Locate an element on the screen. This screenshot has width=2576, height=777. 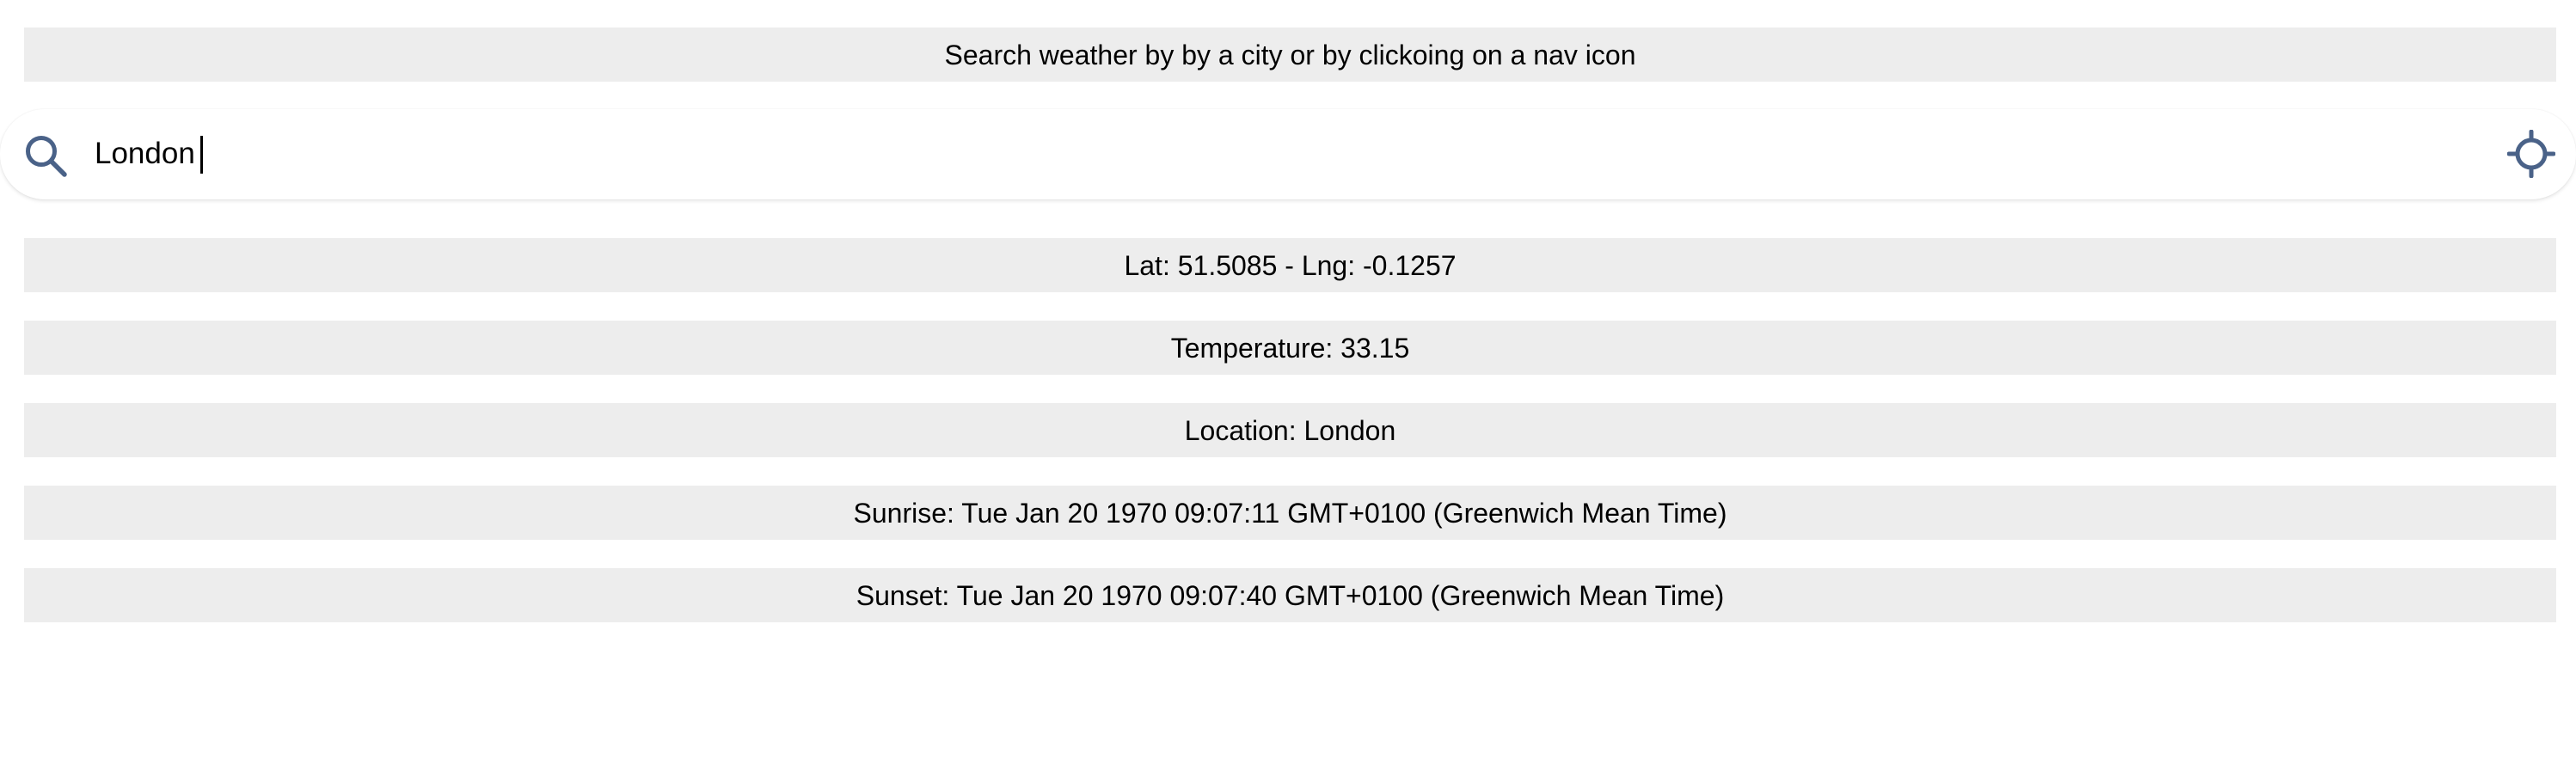
search-bar is located at coordinates (1288, 154).